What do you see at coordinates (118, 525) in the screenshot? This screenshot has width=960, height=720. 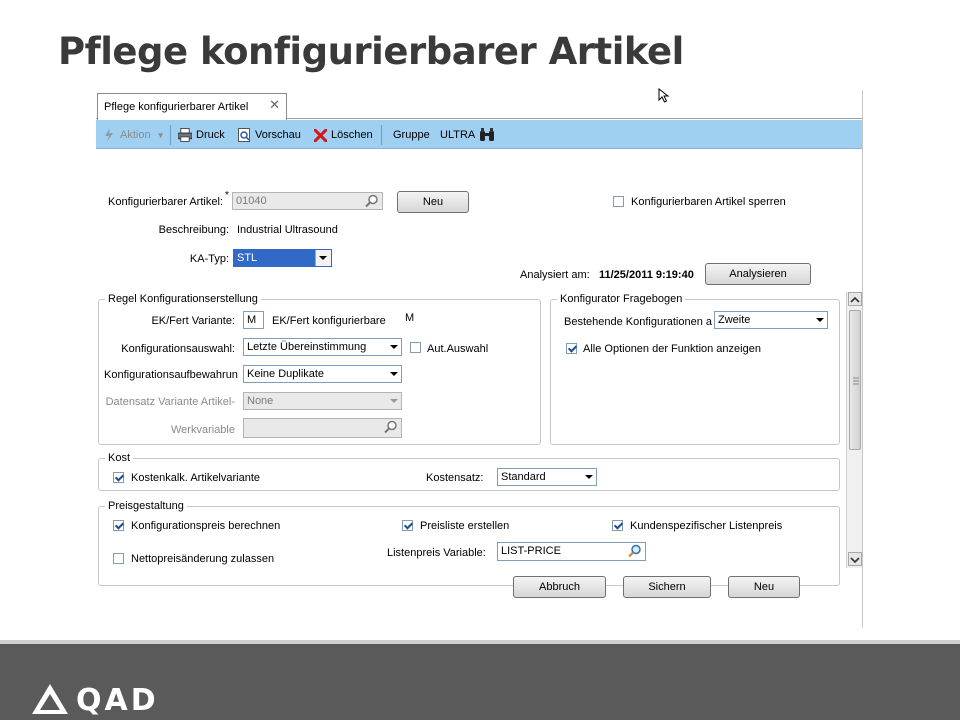 I see `config-price-checkbox` at bounding box center [118, 525].